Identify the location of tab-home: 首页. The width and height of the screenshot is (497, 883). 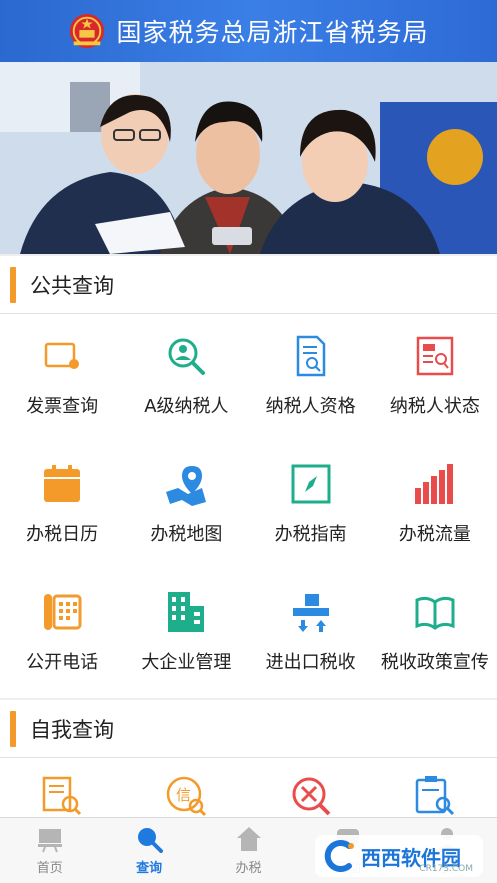
(49, 850).